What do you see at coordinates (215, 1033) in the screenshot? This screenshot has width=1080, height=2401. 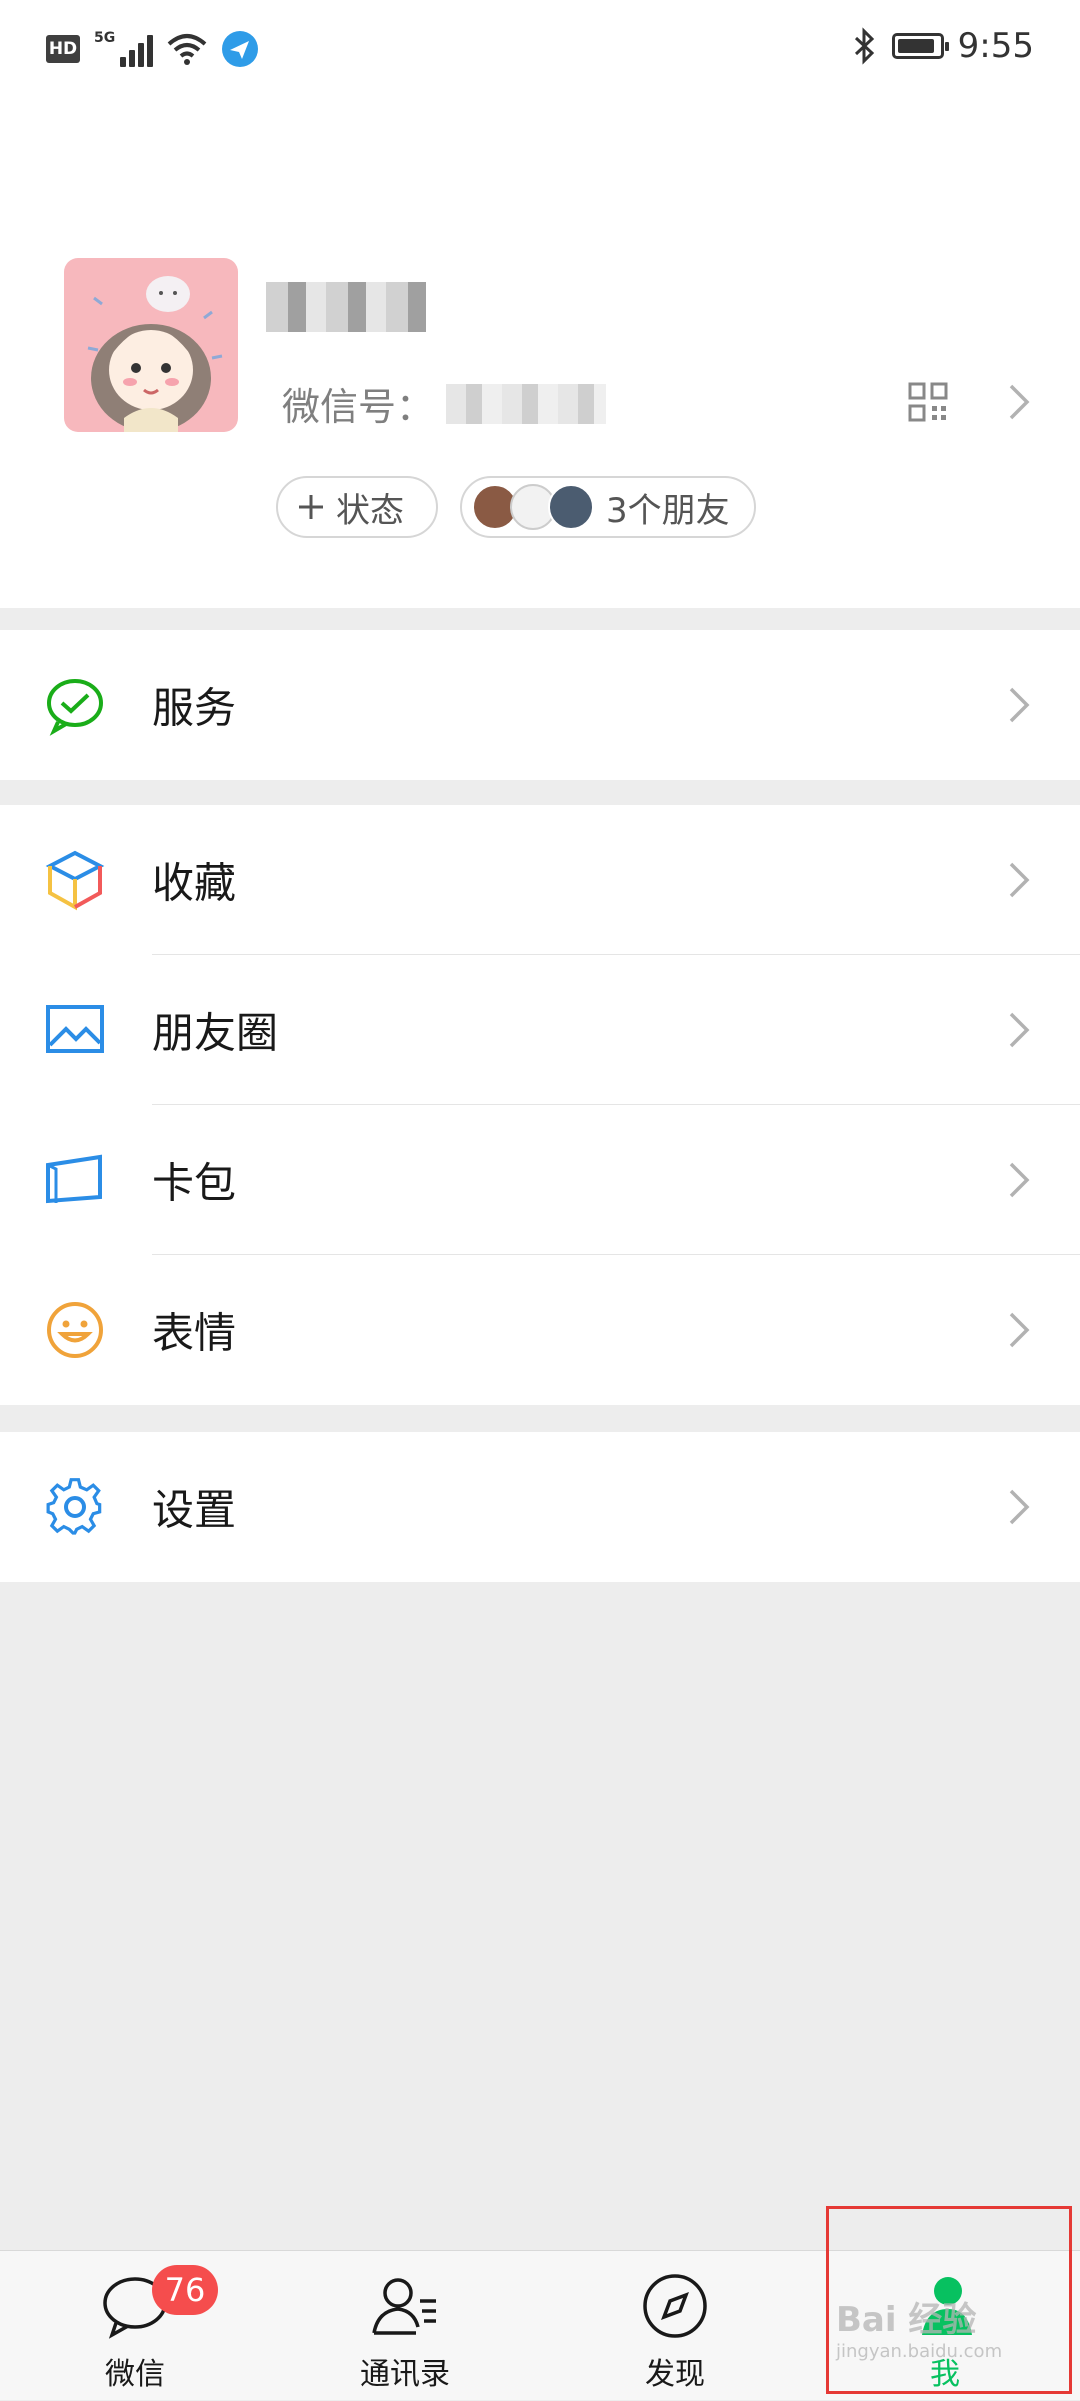 I see `menu-label-moments: 朋友圈` at bounding box center [215, 1033].